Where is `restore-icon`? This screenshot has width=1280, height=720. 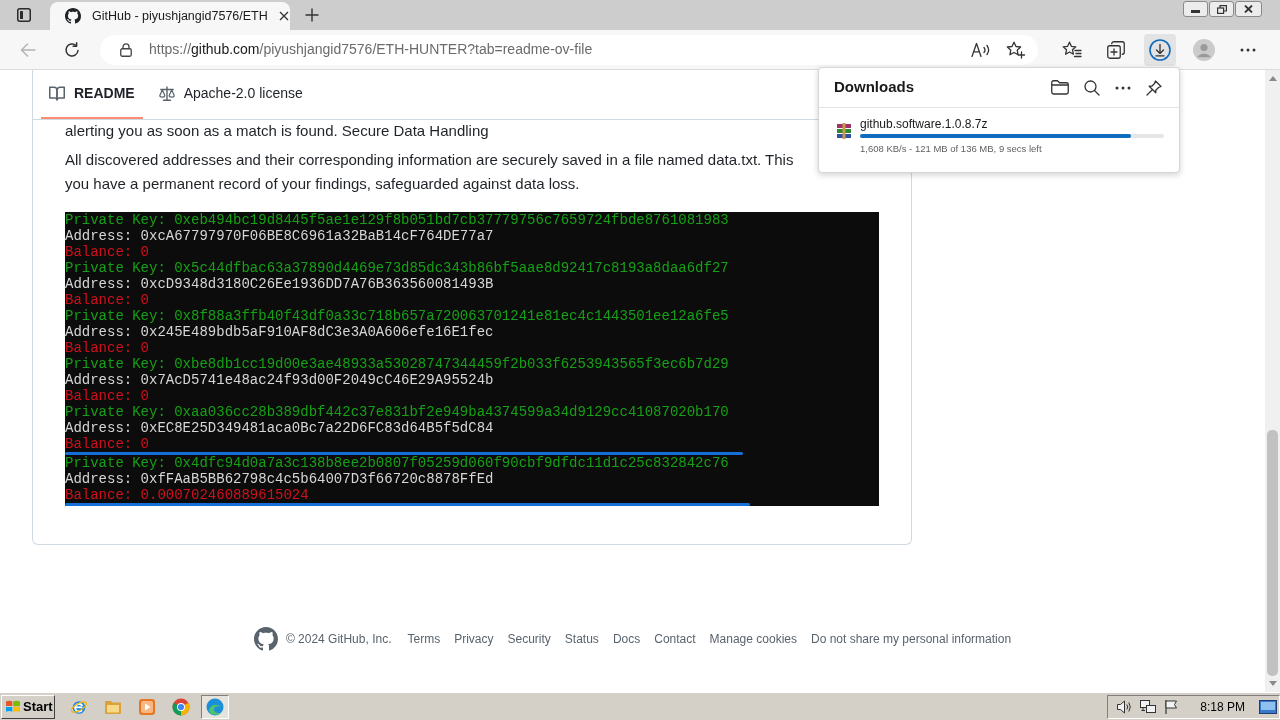
restore-icon is located at coordinates (1221, 9).